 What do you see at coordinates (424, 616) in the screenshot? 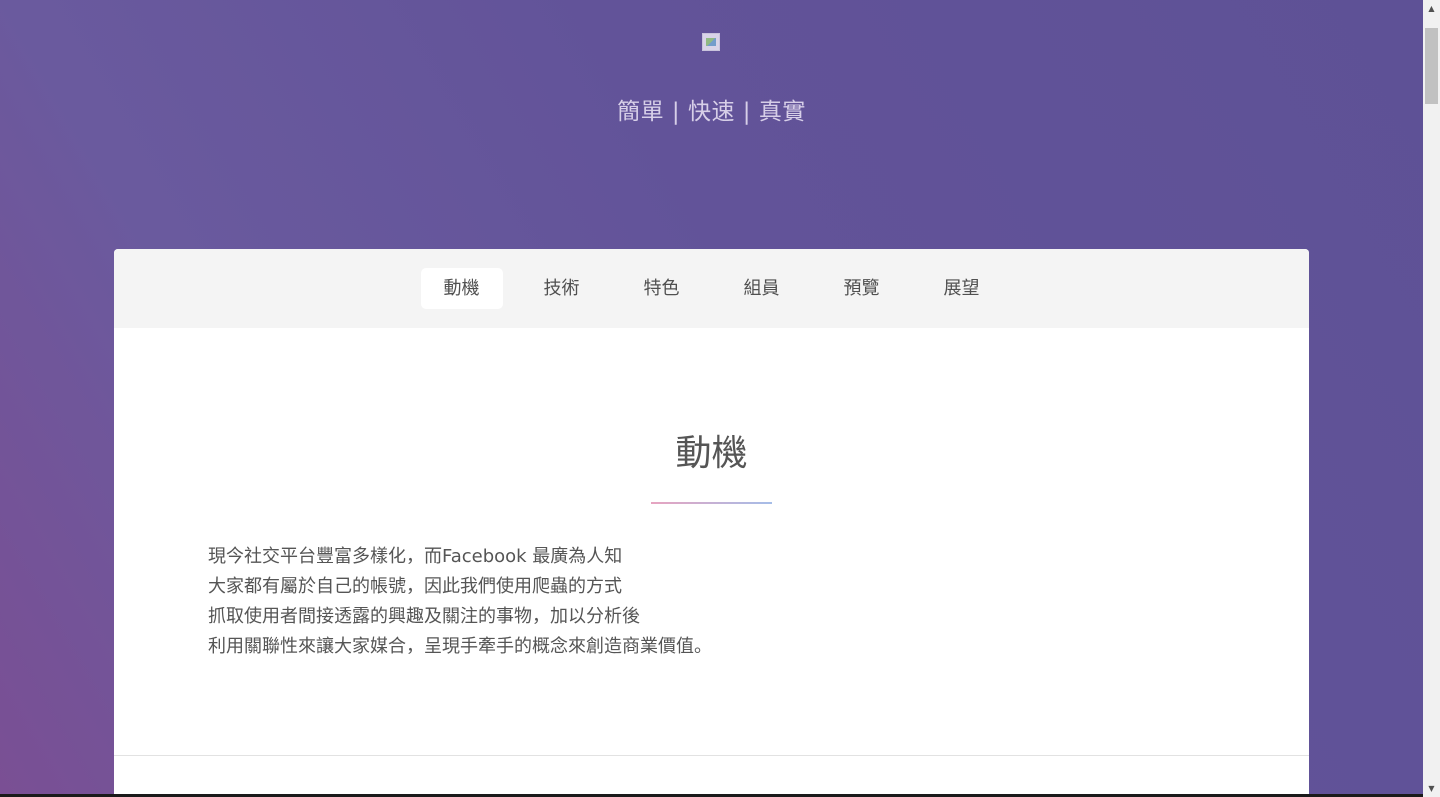
I see `paragraph-line: 抓取使用者間接透露的興趣及關注的事物，加以分析後` at bounding box center [424, 616].